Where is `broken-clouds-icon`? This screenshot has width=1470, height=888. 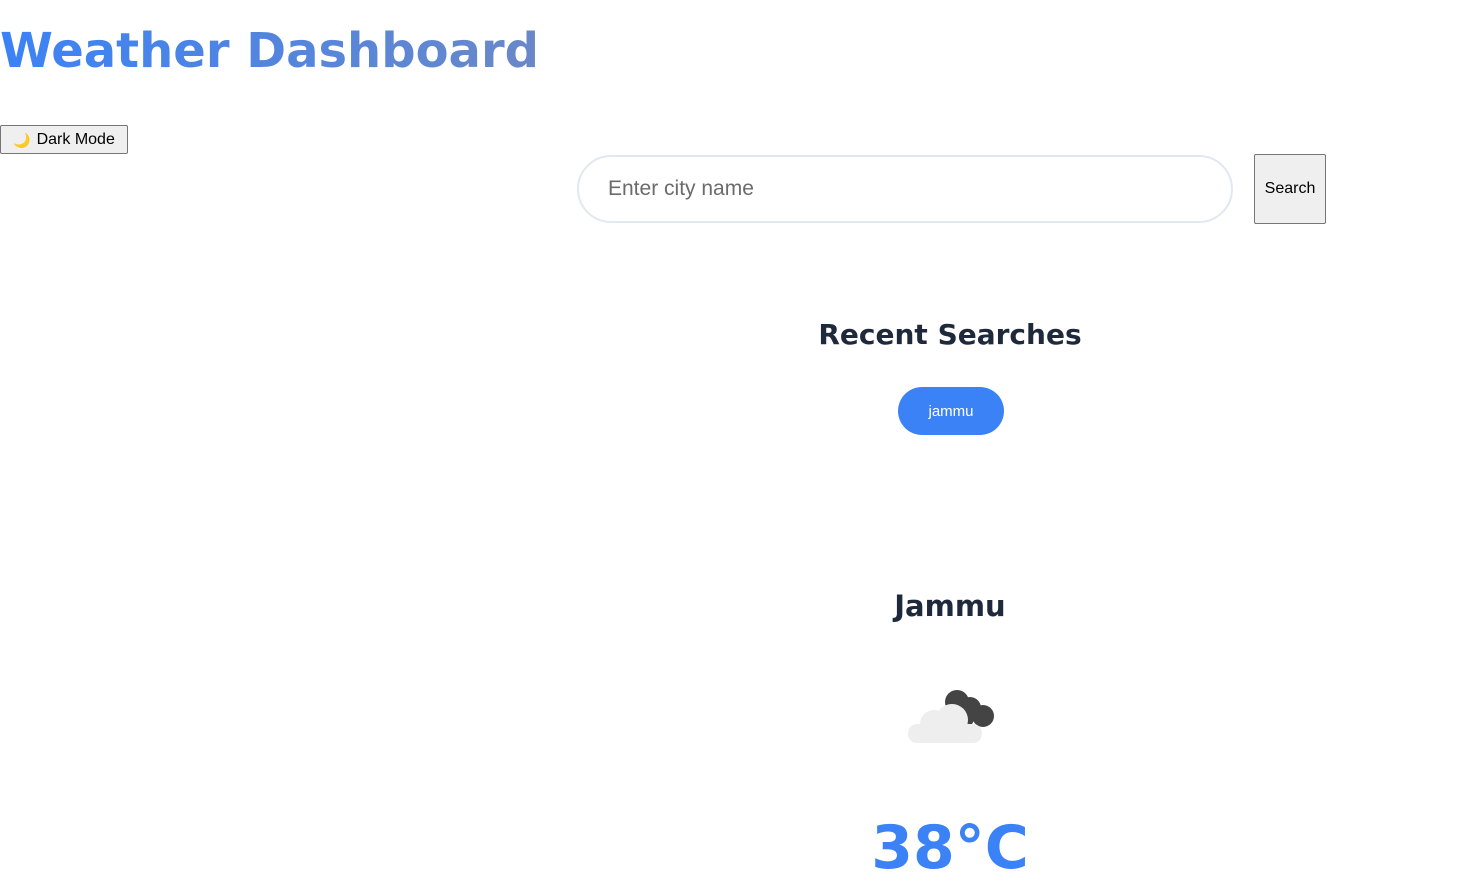 broken-clouds-icon is located at coordinates (951, 716).